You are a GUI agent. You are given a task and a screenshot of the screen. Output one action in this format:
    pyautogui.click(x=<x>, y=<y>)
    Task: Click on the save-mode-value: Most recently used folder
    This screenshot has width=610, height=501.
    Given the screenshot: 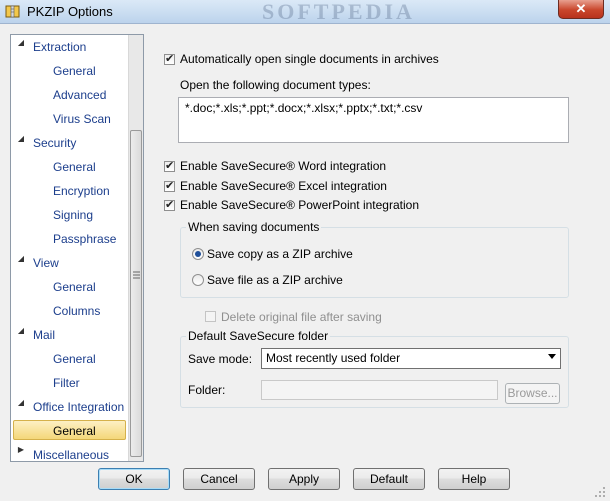 What is the action you would take?
    pyautogui.click(x=333, y=358)
    